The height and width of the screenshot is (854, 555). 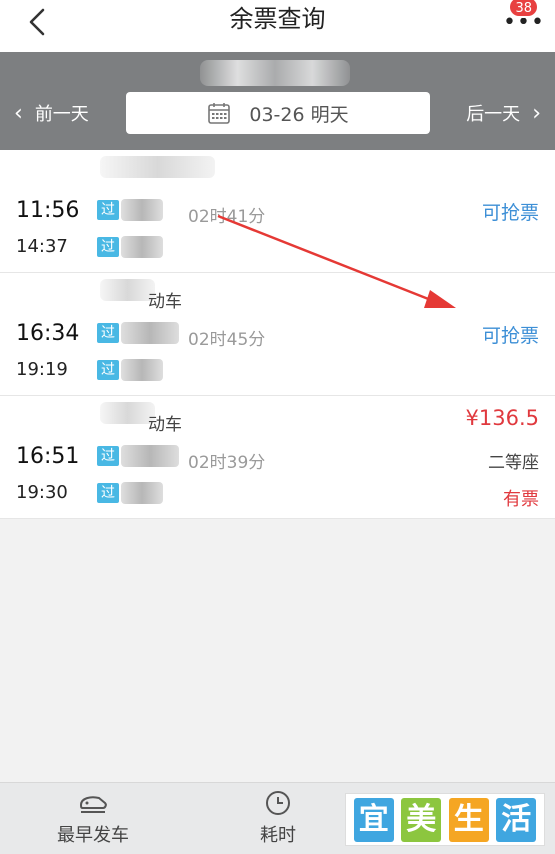 I want to click on logo-char: 生, so click(x=468, y=819).